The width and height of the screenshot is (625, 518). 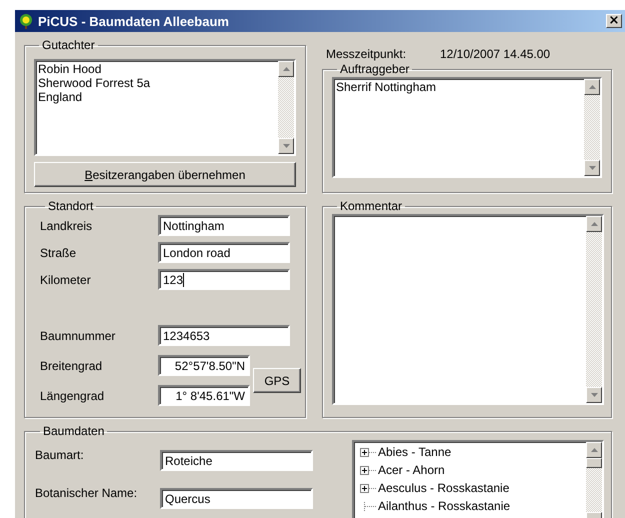 I want to click on species-tree: Abies - Tanne Acer - Ahorn Aesculus - Rosskastanie Ailanthus - Rosskastanie, so click(x=478, y=479).